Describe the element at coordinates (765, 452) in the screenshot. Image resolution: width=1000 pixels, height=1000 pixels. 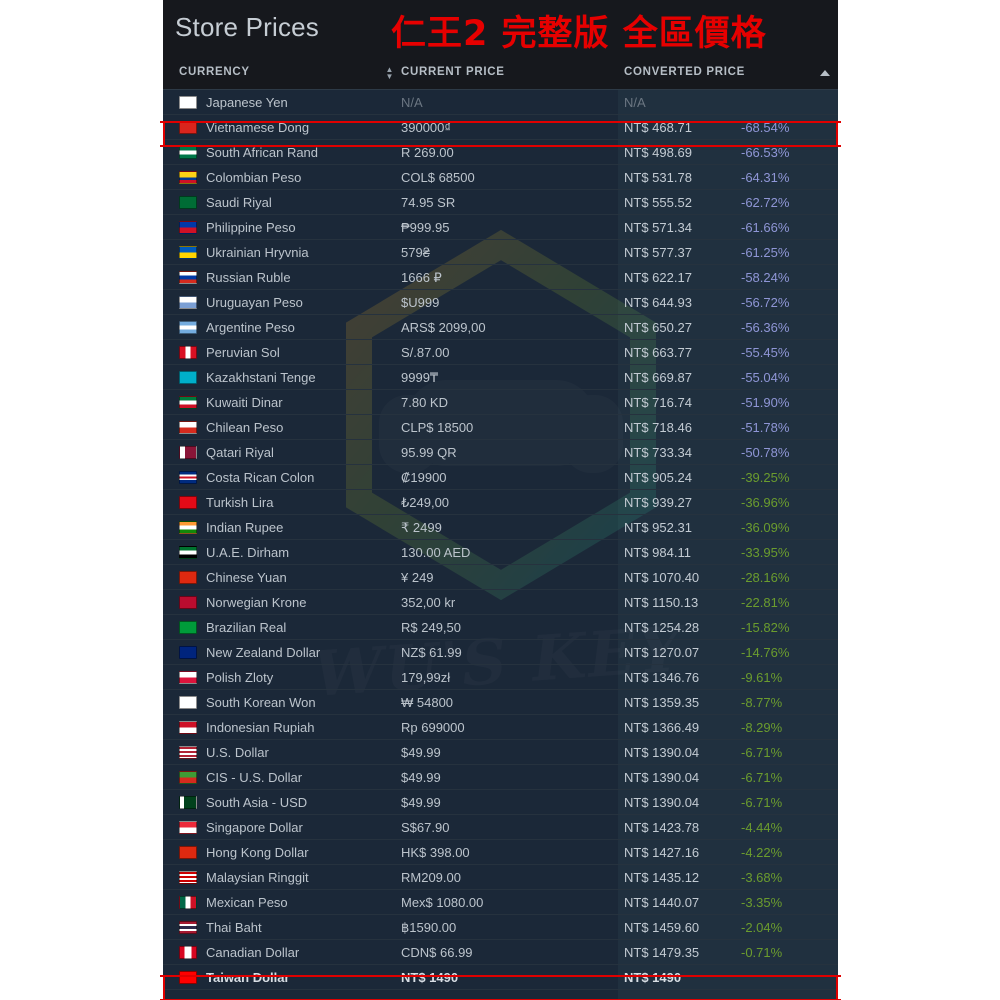
I see `discount-percent: -50.78%` at that location.